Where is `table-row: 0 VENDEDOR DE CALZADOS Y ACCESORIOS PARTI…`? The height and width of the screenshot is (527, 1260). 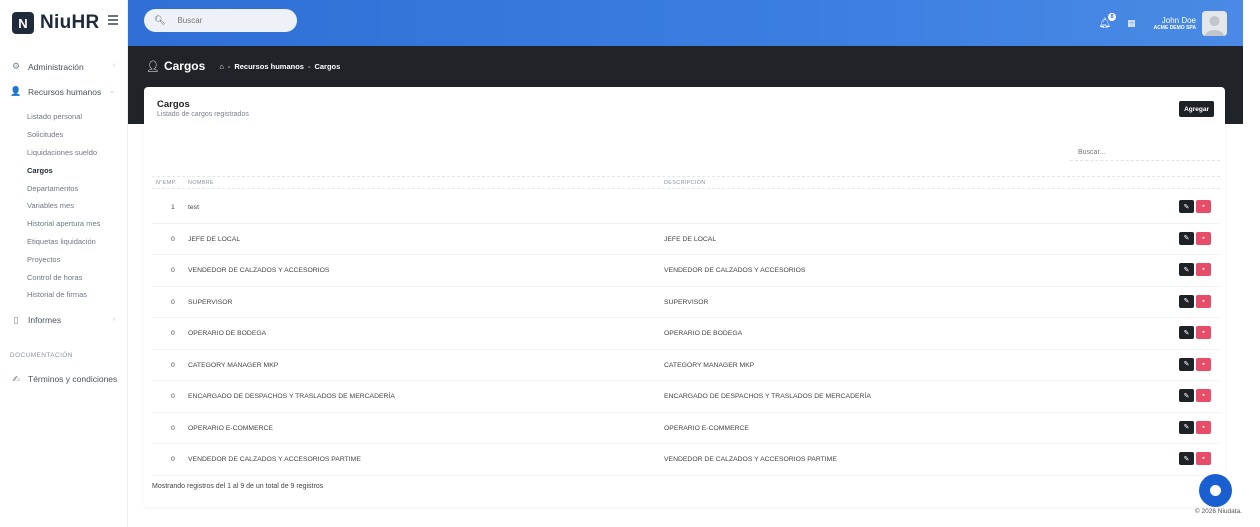
table-row: 0 VENDEDOR DE CALZADOS Y ACCESORIOS PARTI… is located at coordinates (686, 460).